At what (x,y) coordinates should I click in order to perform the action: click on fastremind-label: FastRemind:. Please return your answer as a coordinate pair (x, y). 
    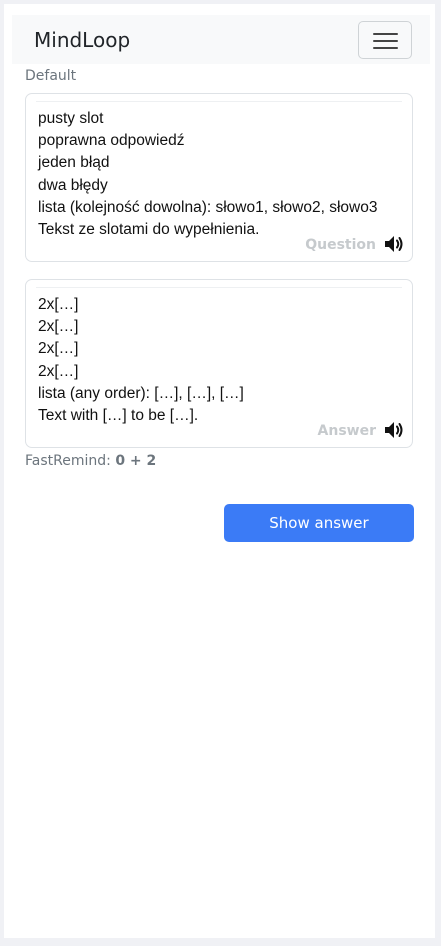
    Looking at the image, I should click on (68, 461).